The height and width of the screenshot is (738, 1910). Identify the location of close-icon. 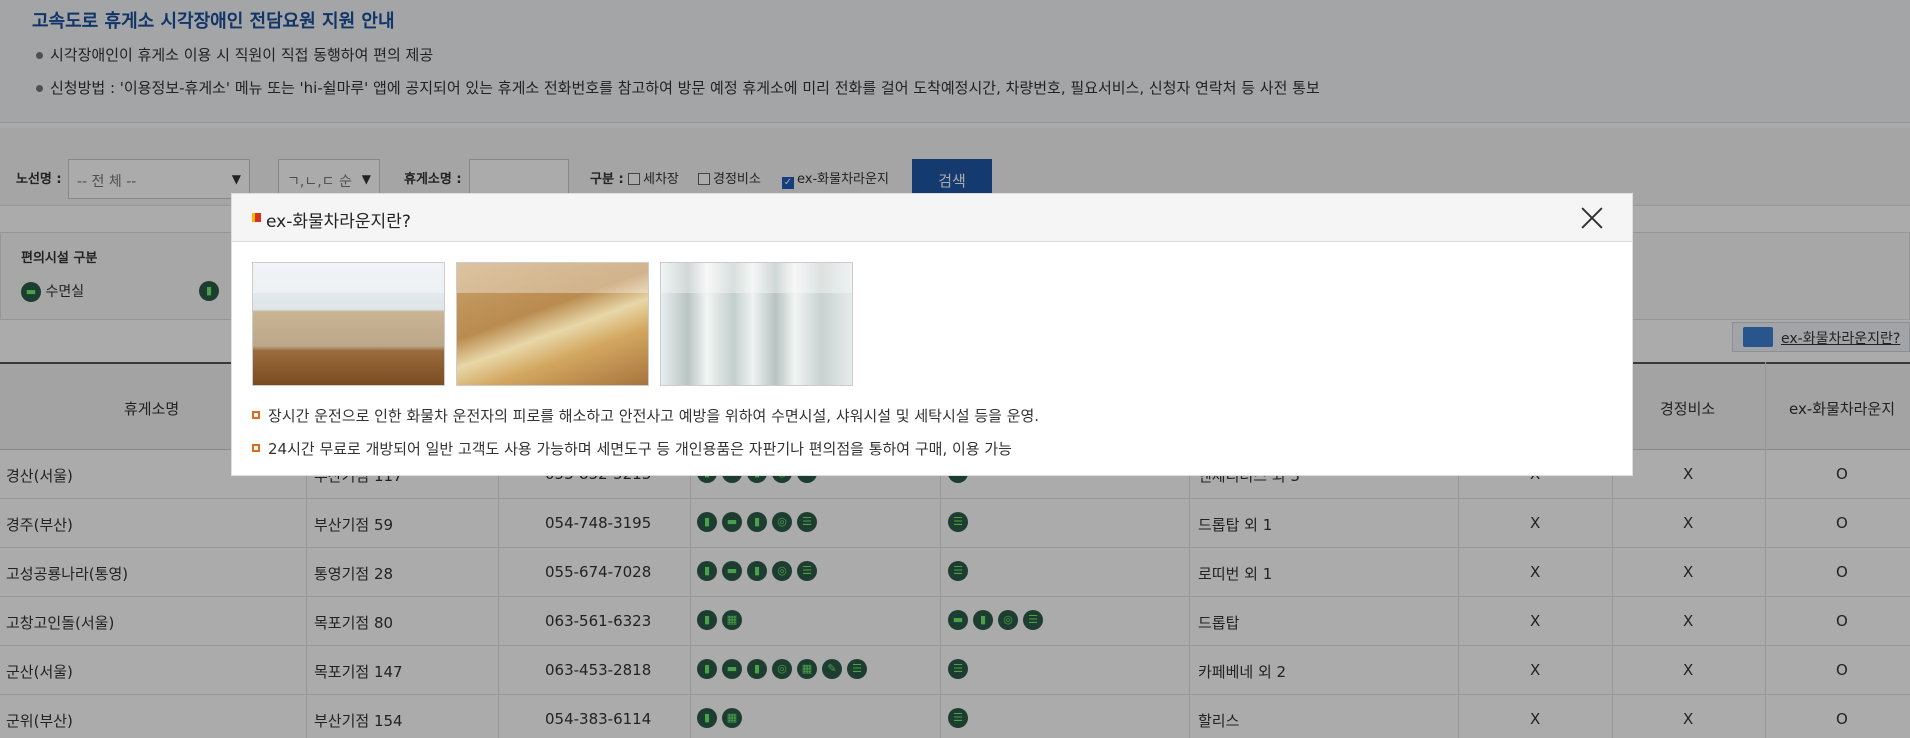
(1592, 218).